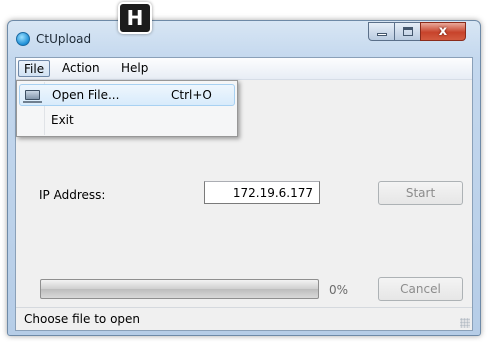 This screenshot has height=342, width=489. Describe the element at coordinates (420, 193) in the screenshot. I see `start-button: Start` at that location.